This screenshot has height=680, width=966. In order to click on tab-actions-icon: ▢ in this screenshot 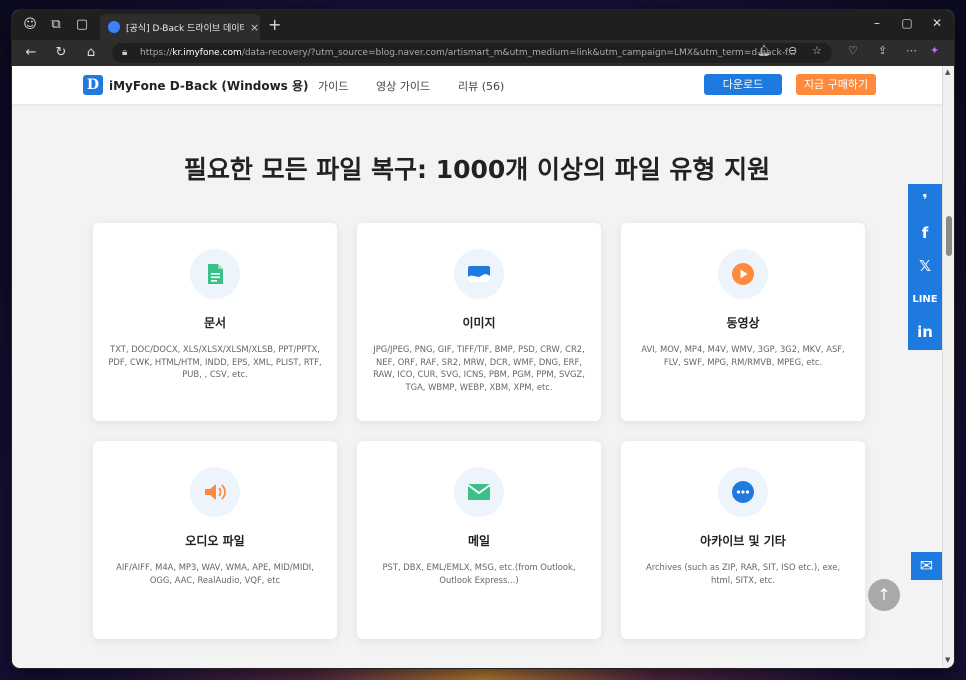, I will do `click(82, 25)`.